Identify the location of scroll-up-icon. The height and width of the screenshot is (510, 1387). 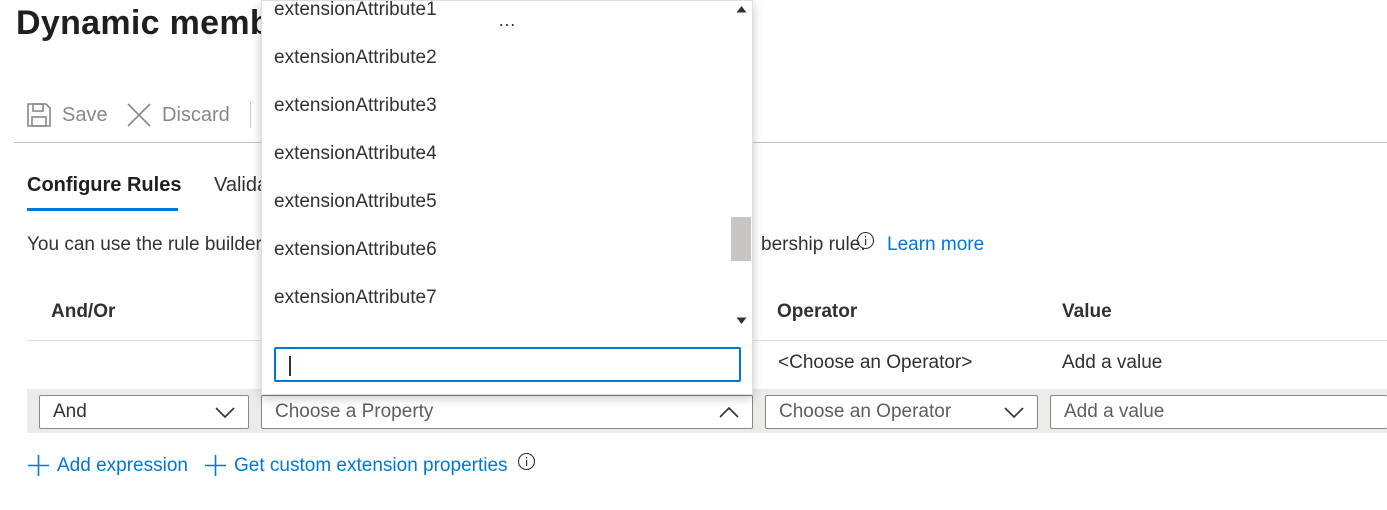
(741, 9).